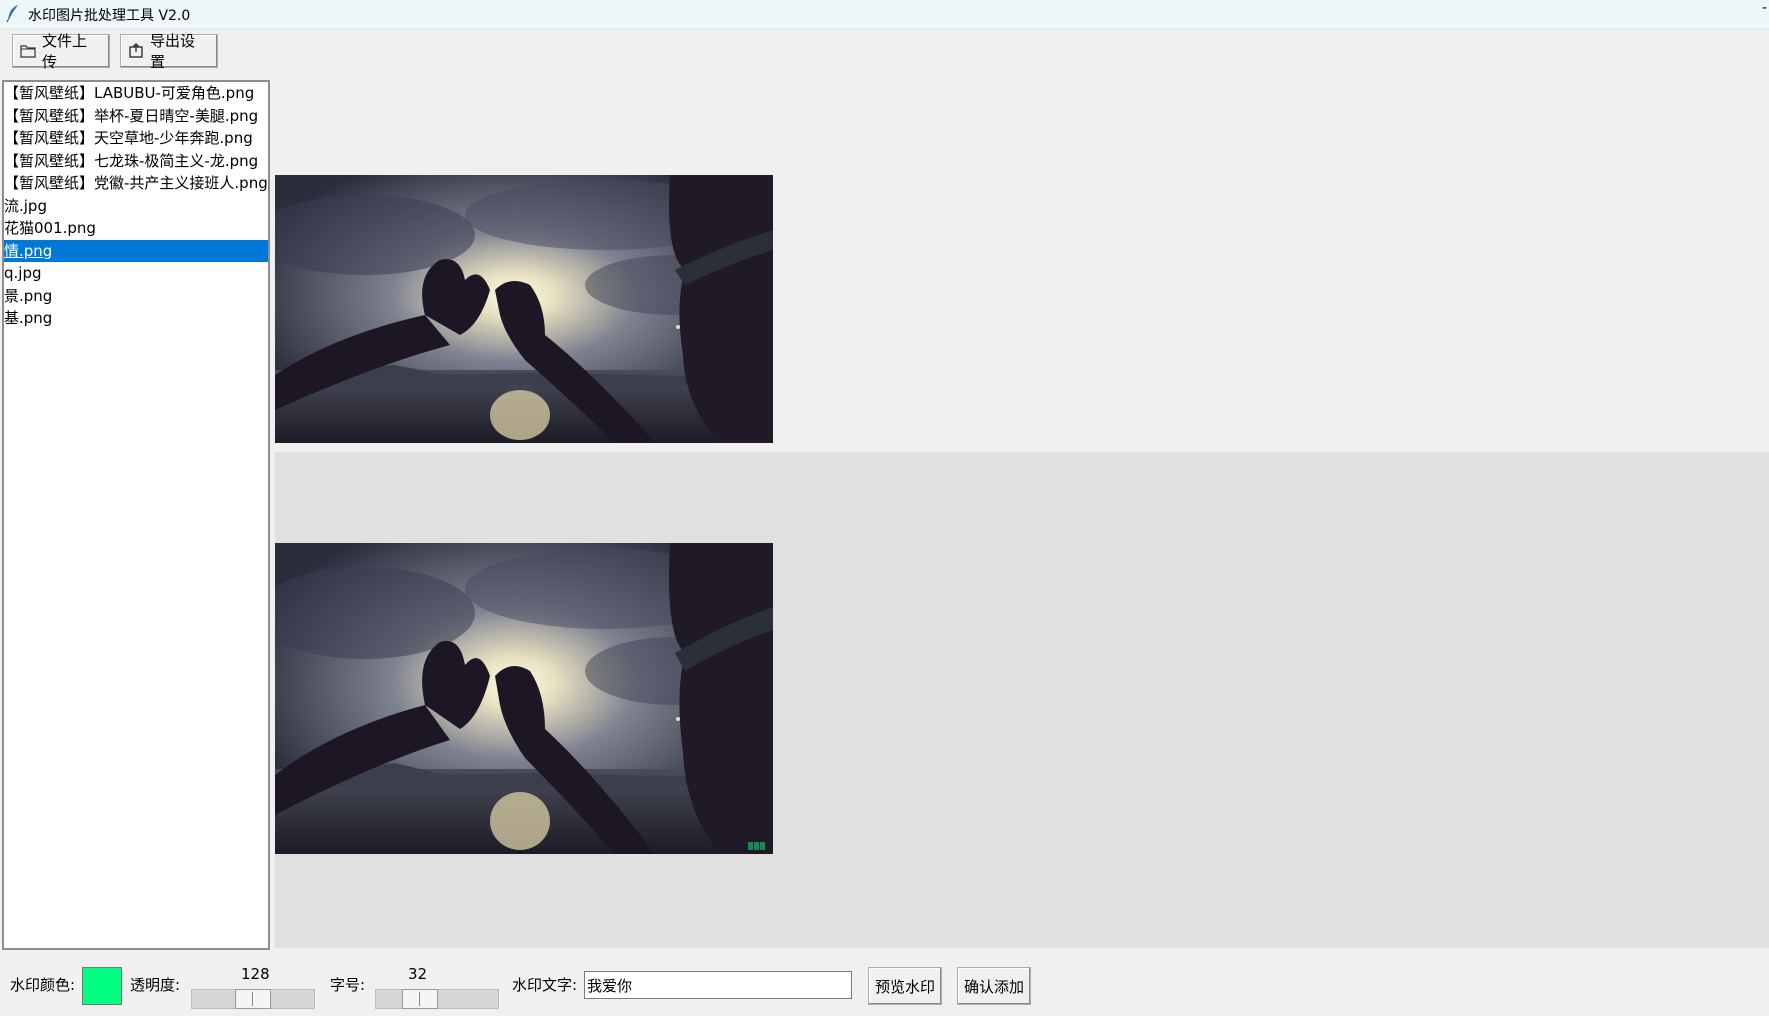  I want to click on watermark-controls: 水印颜色: 透明度: 128 字号: 32 水印文字: 预览水印 确认添加, so click(884, 983).